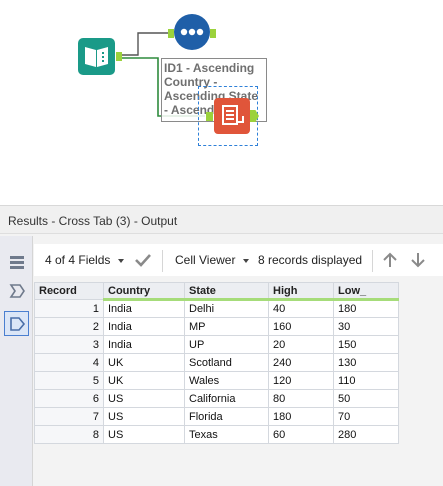 This screenshot has height=486, width=443. I want to click on high-cell: 40, so click(301, 308).